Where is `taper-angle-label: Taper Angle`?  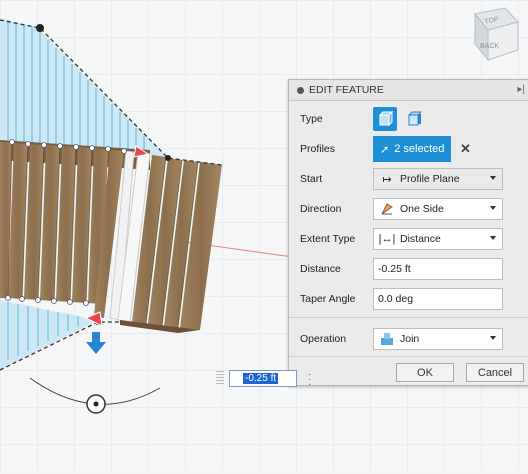 taper-angle-label: Taper Angle is located at coordinates (328, 299).